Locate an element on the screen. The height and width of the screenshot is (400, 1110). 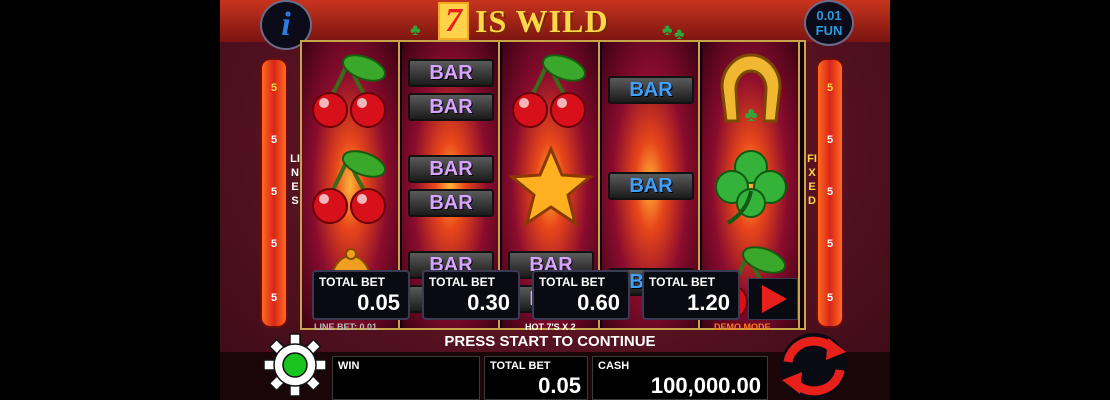
cash-value: 100,000.00 is located at coordinates (705, 385).